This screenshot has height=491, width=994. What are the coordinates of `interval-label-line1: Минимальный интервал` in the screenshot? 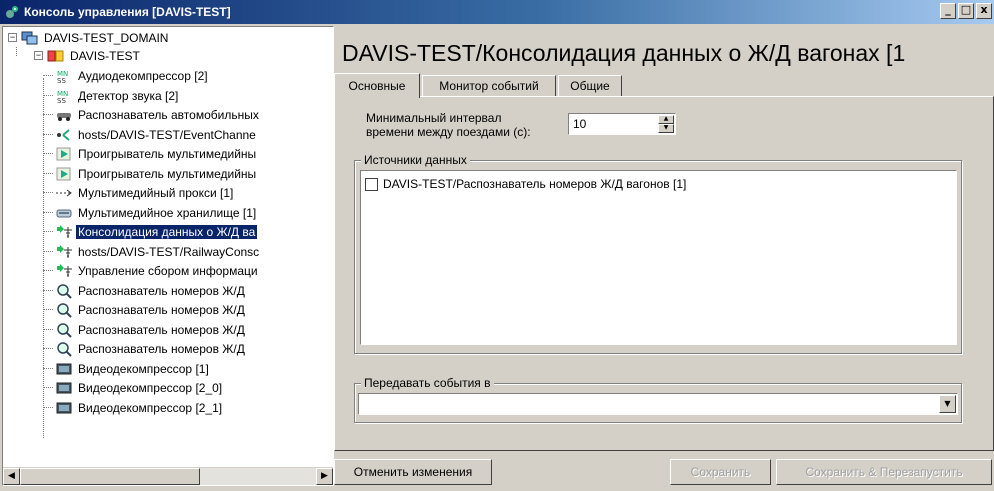 It's located at (434, 118).